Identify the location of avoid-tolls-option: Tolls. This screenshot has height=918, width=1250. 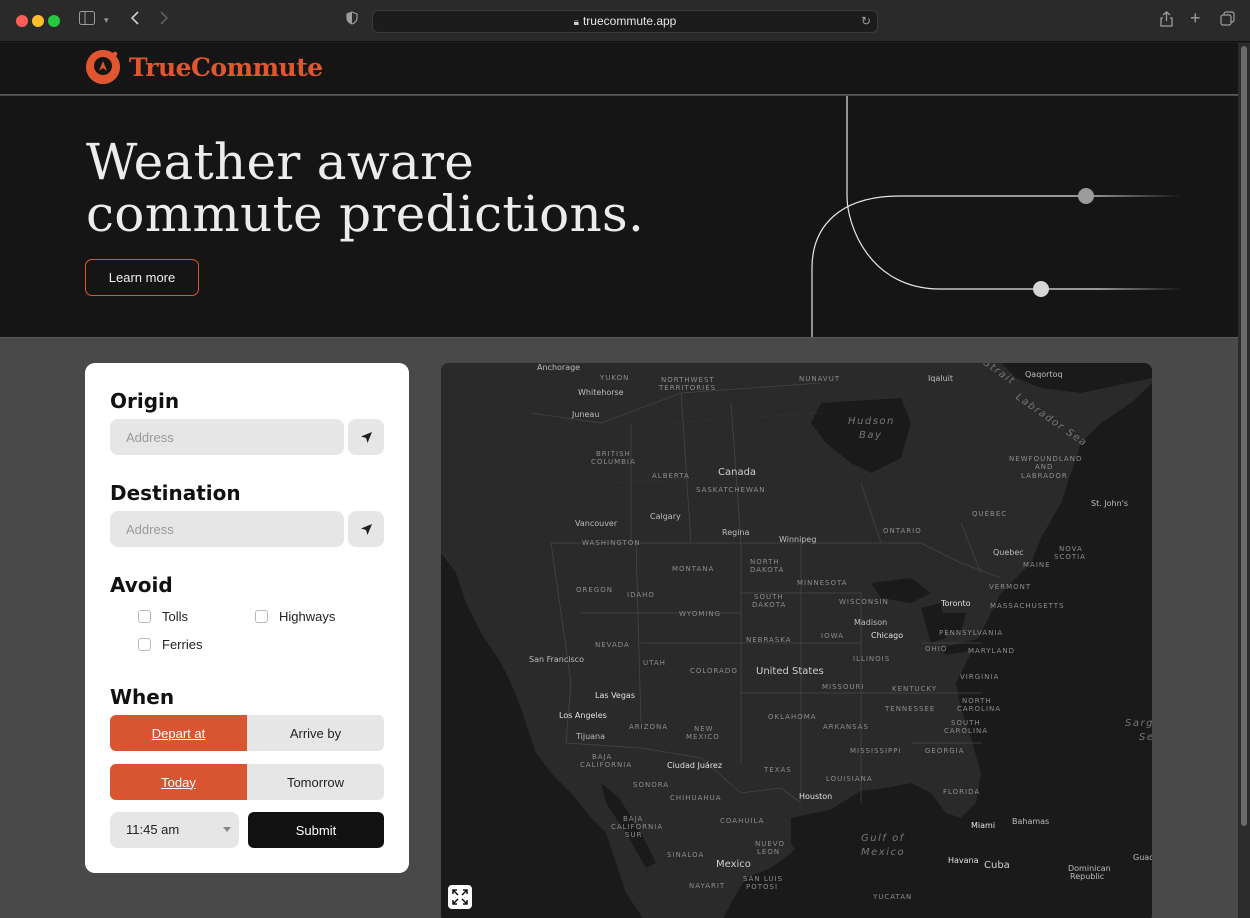
(163, 616).